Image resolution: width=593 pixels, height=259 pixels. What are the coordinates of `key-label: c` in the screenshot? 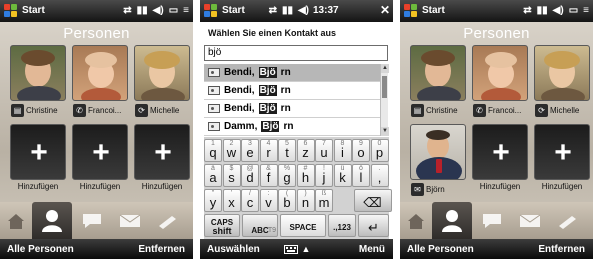 It's located at (250, 202).